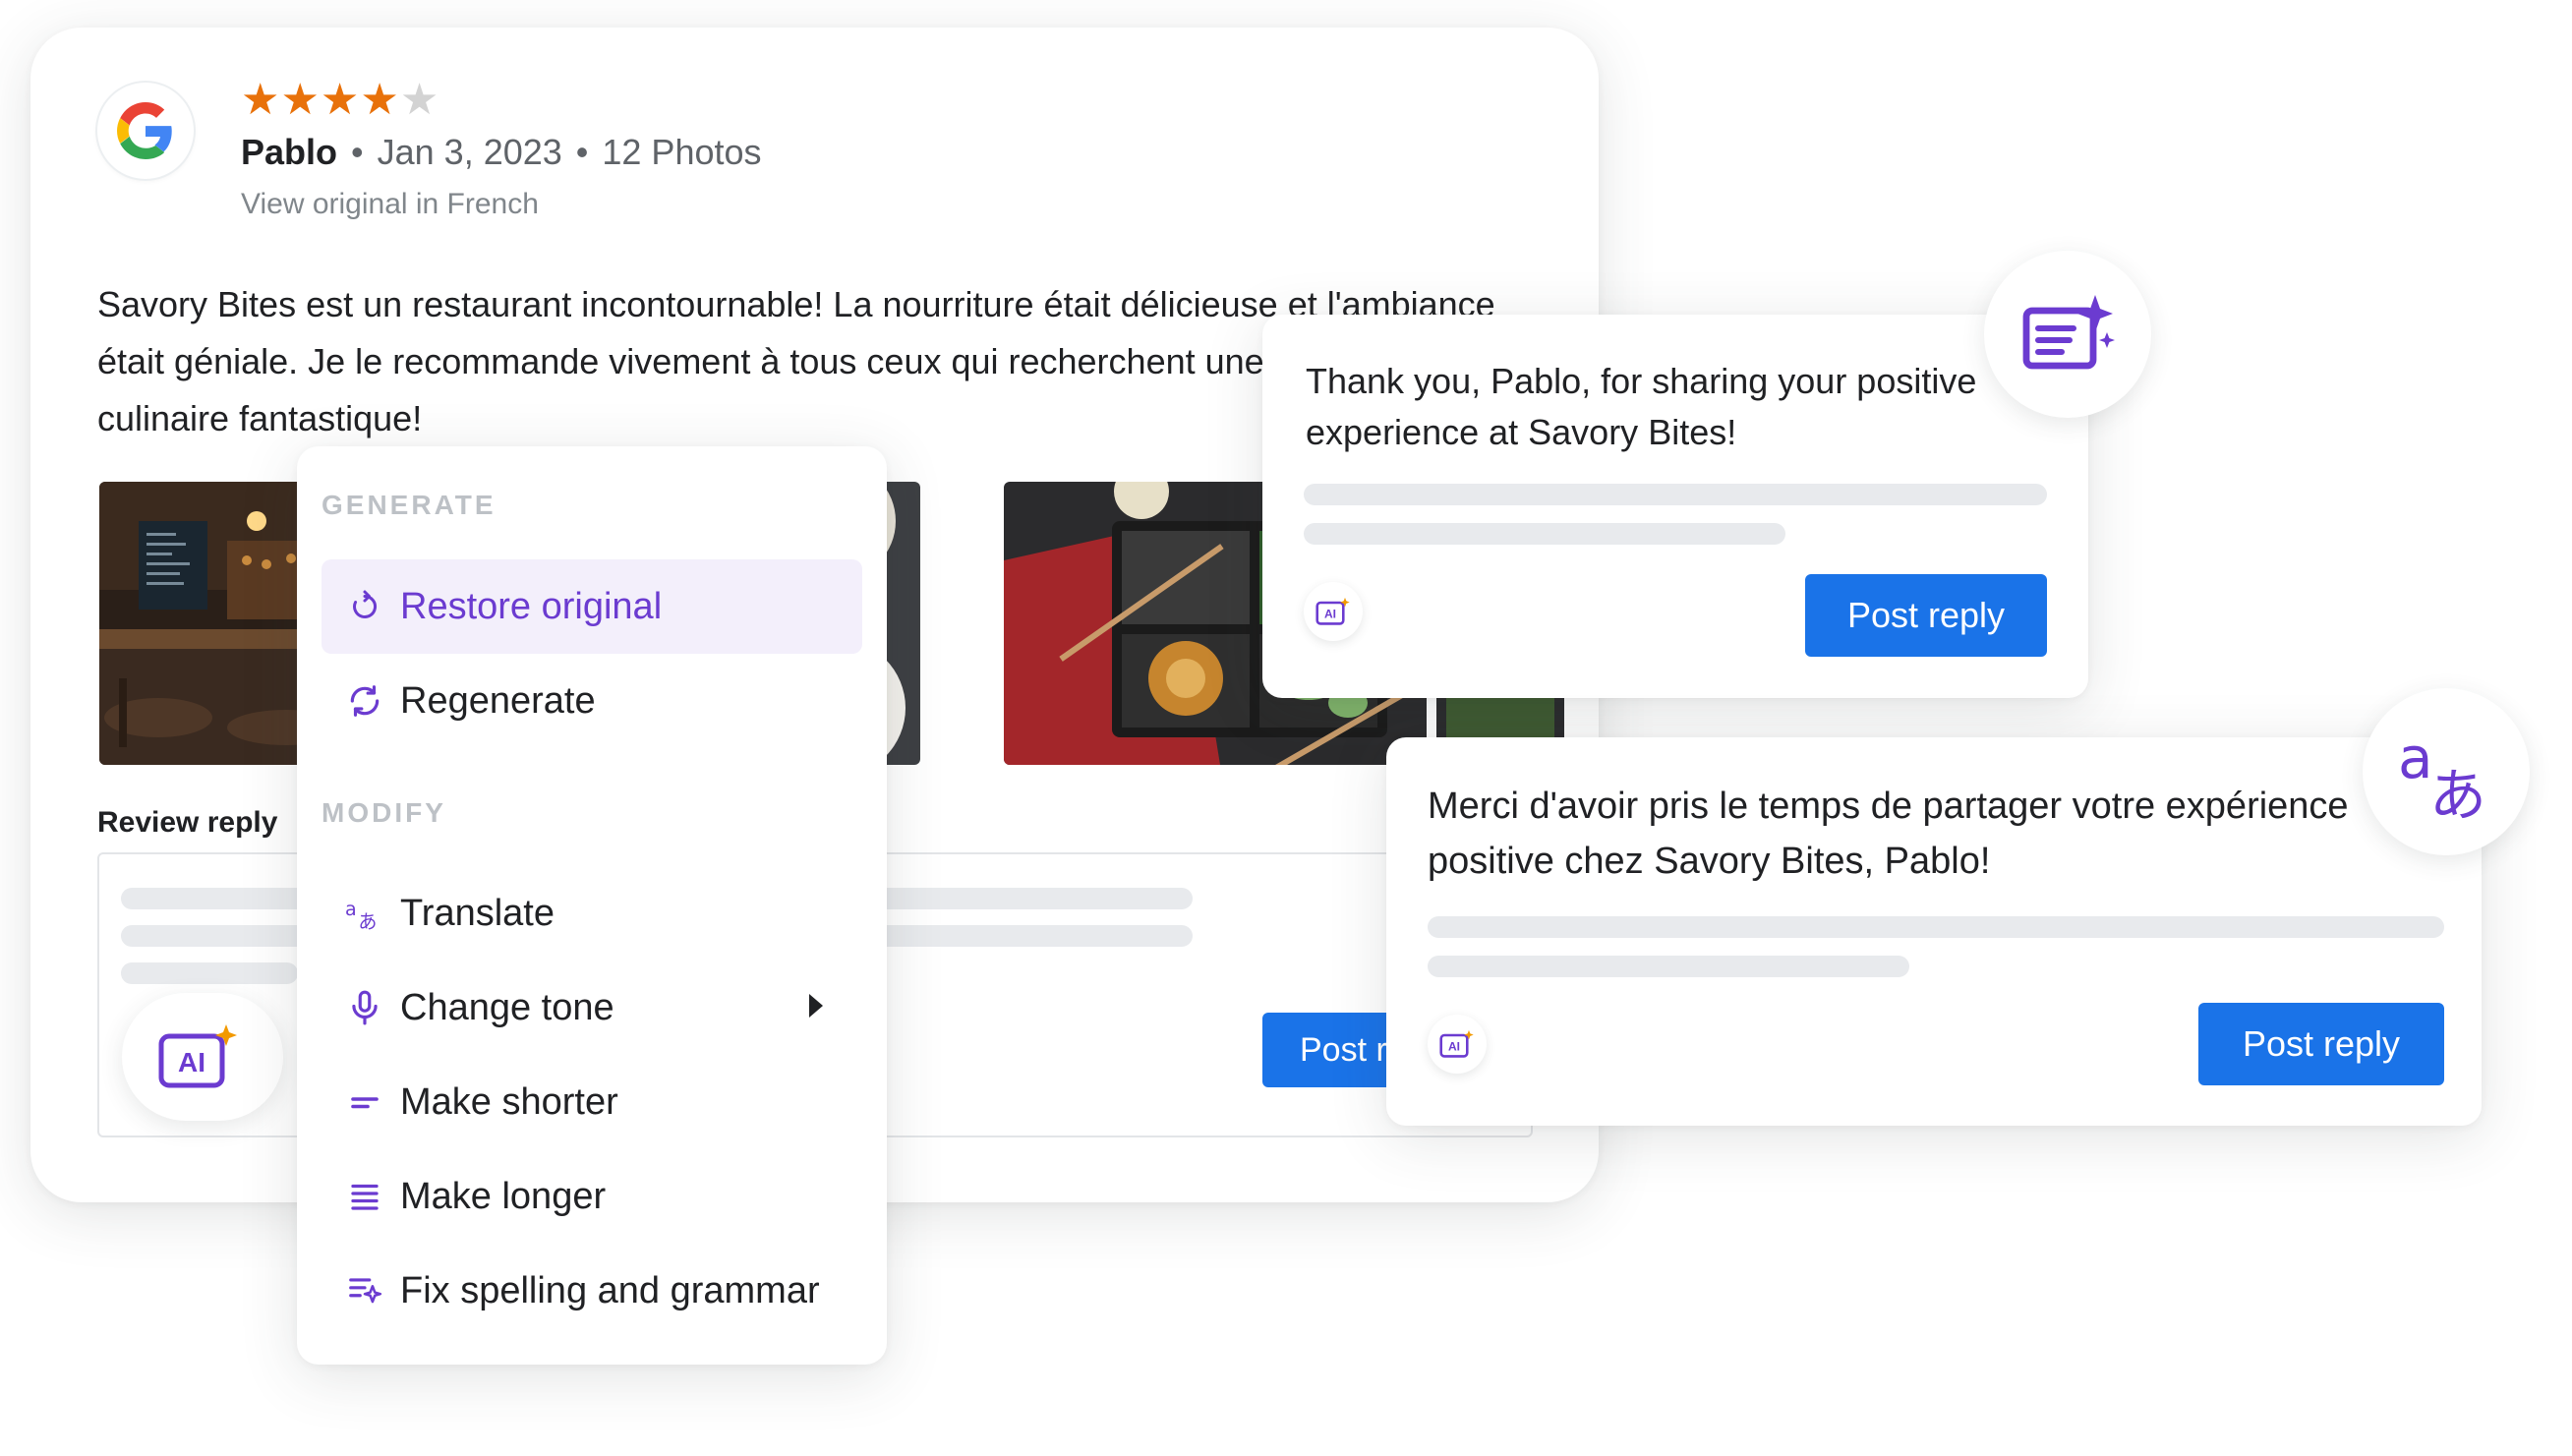  I want to click on google-logo-icon, so click(145, 131).